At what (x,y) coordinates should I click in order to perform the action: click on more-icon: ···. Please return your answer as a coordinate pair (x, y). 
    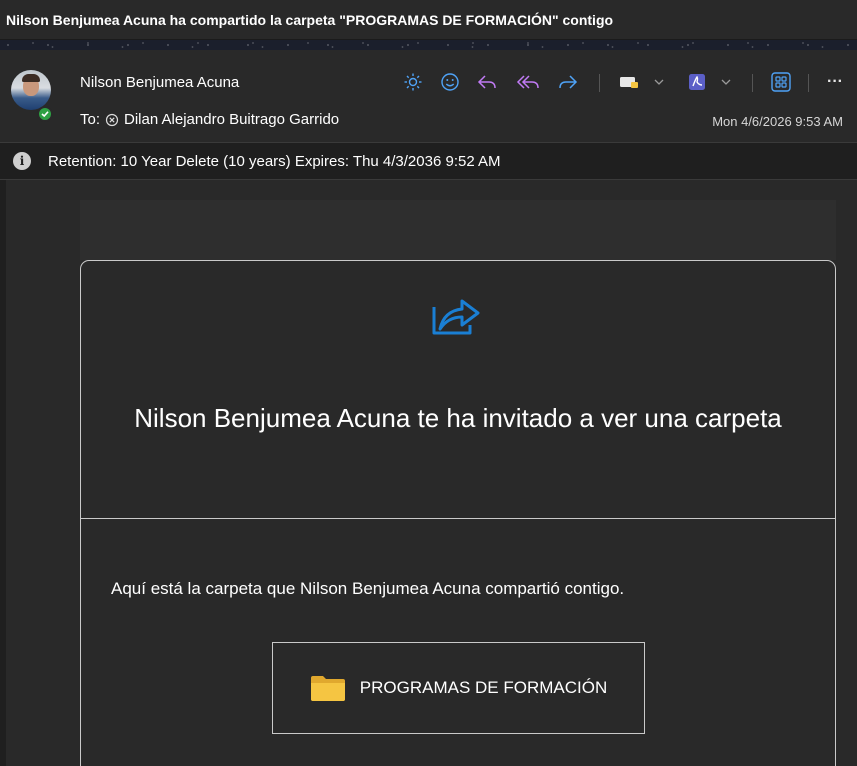
    Looking at the image, I should click on (835, 82).